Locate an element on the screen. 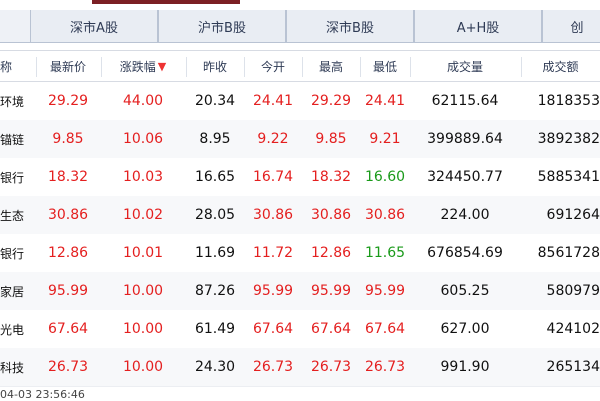 This screenshot has width=600, height=401. cell-volume: 676854.69 is located at coordinates (465, 253).